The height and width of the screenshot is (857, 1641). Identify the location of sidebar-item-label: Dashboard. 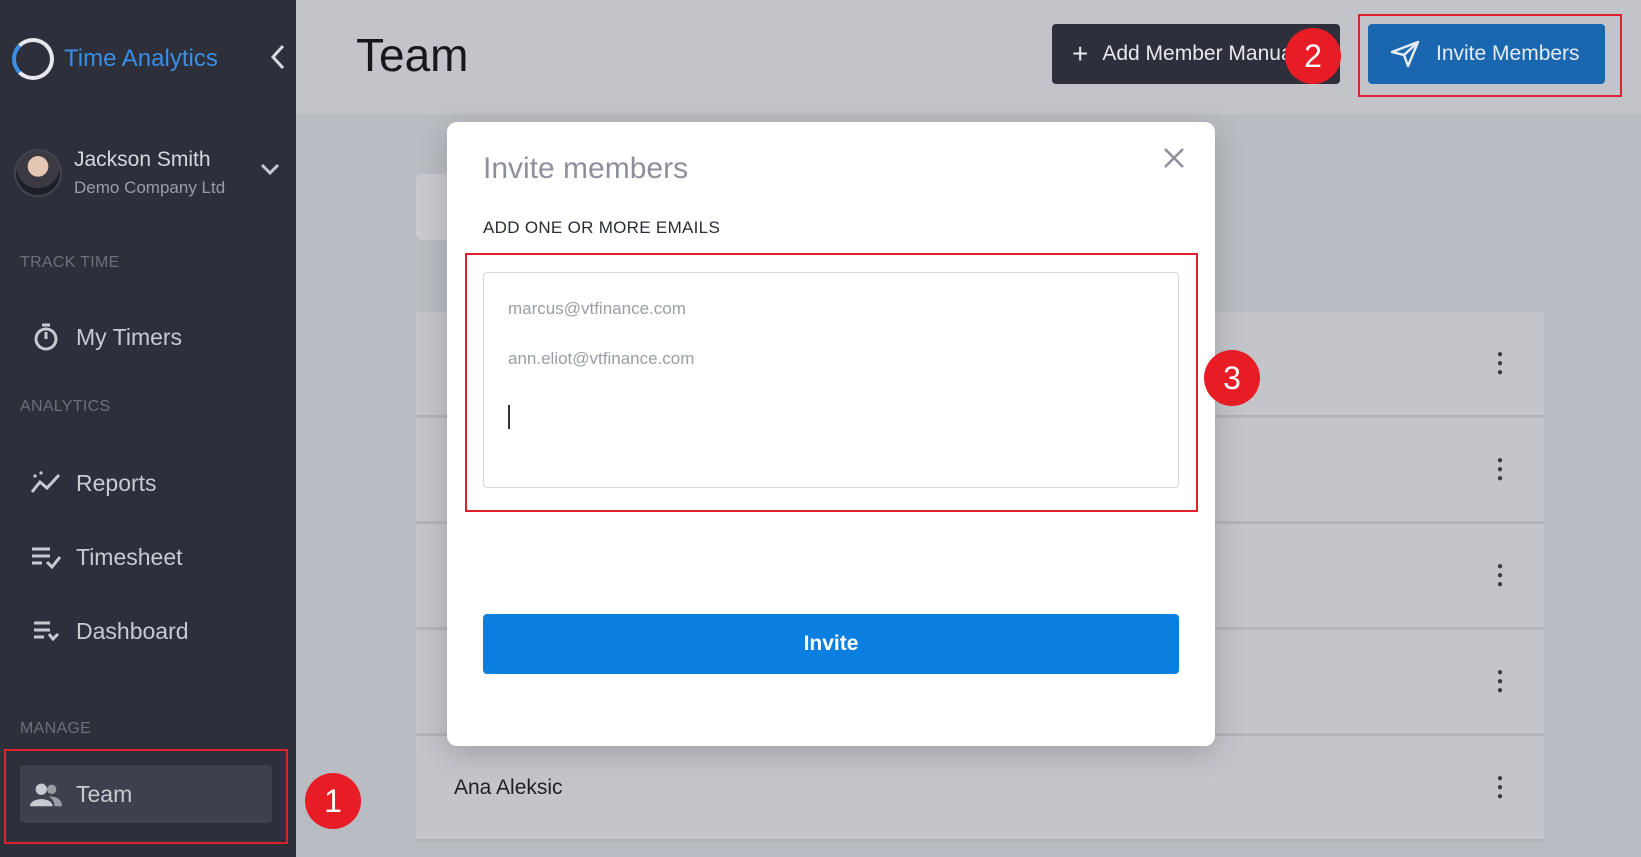
(132, 630).